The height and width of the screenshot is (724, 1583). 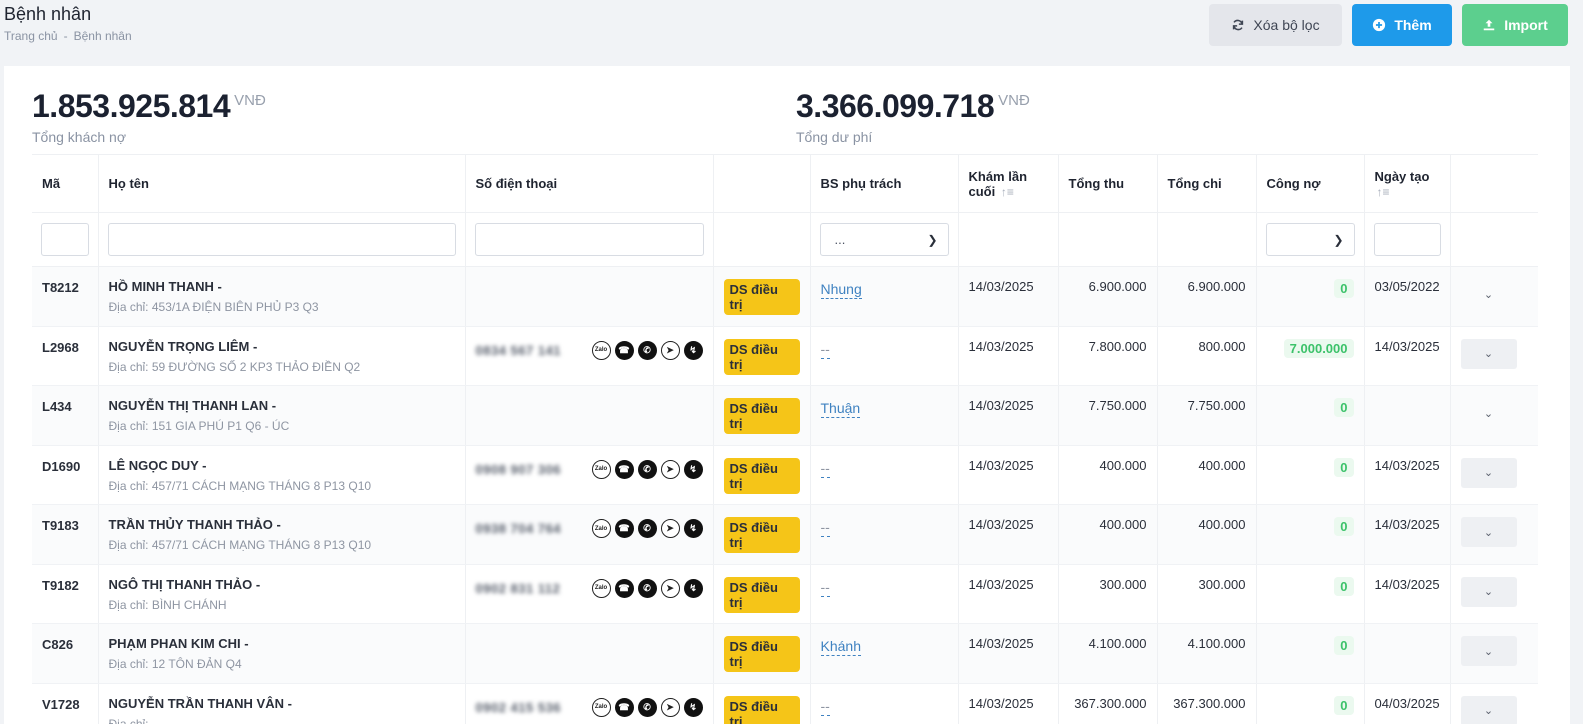 I want to click on stat-total-debt: 1.853.925.814 VNĐ Tổng khách nợ, so click(x=149, y=116).